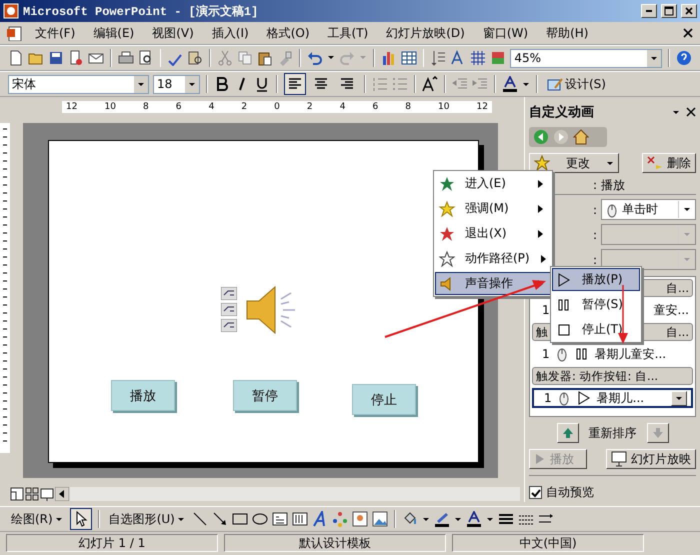 This screenshot has height=555, width=700. Describe the element at coordinates (114, 33) in the screenshot. I see `menu-item: 编辑(E)` at that location.